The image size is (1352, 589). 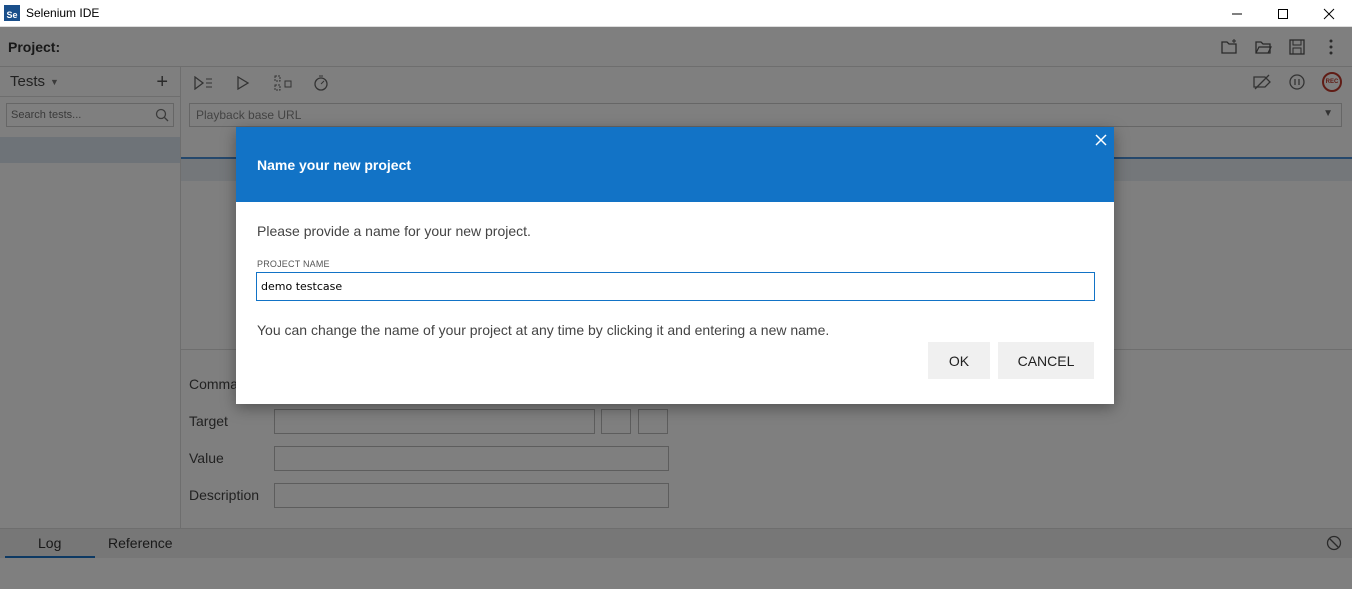 I want to click on cancel-button: CANCEL, so click(x=1046, y=360).